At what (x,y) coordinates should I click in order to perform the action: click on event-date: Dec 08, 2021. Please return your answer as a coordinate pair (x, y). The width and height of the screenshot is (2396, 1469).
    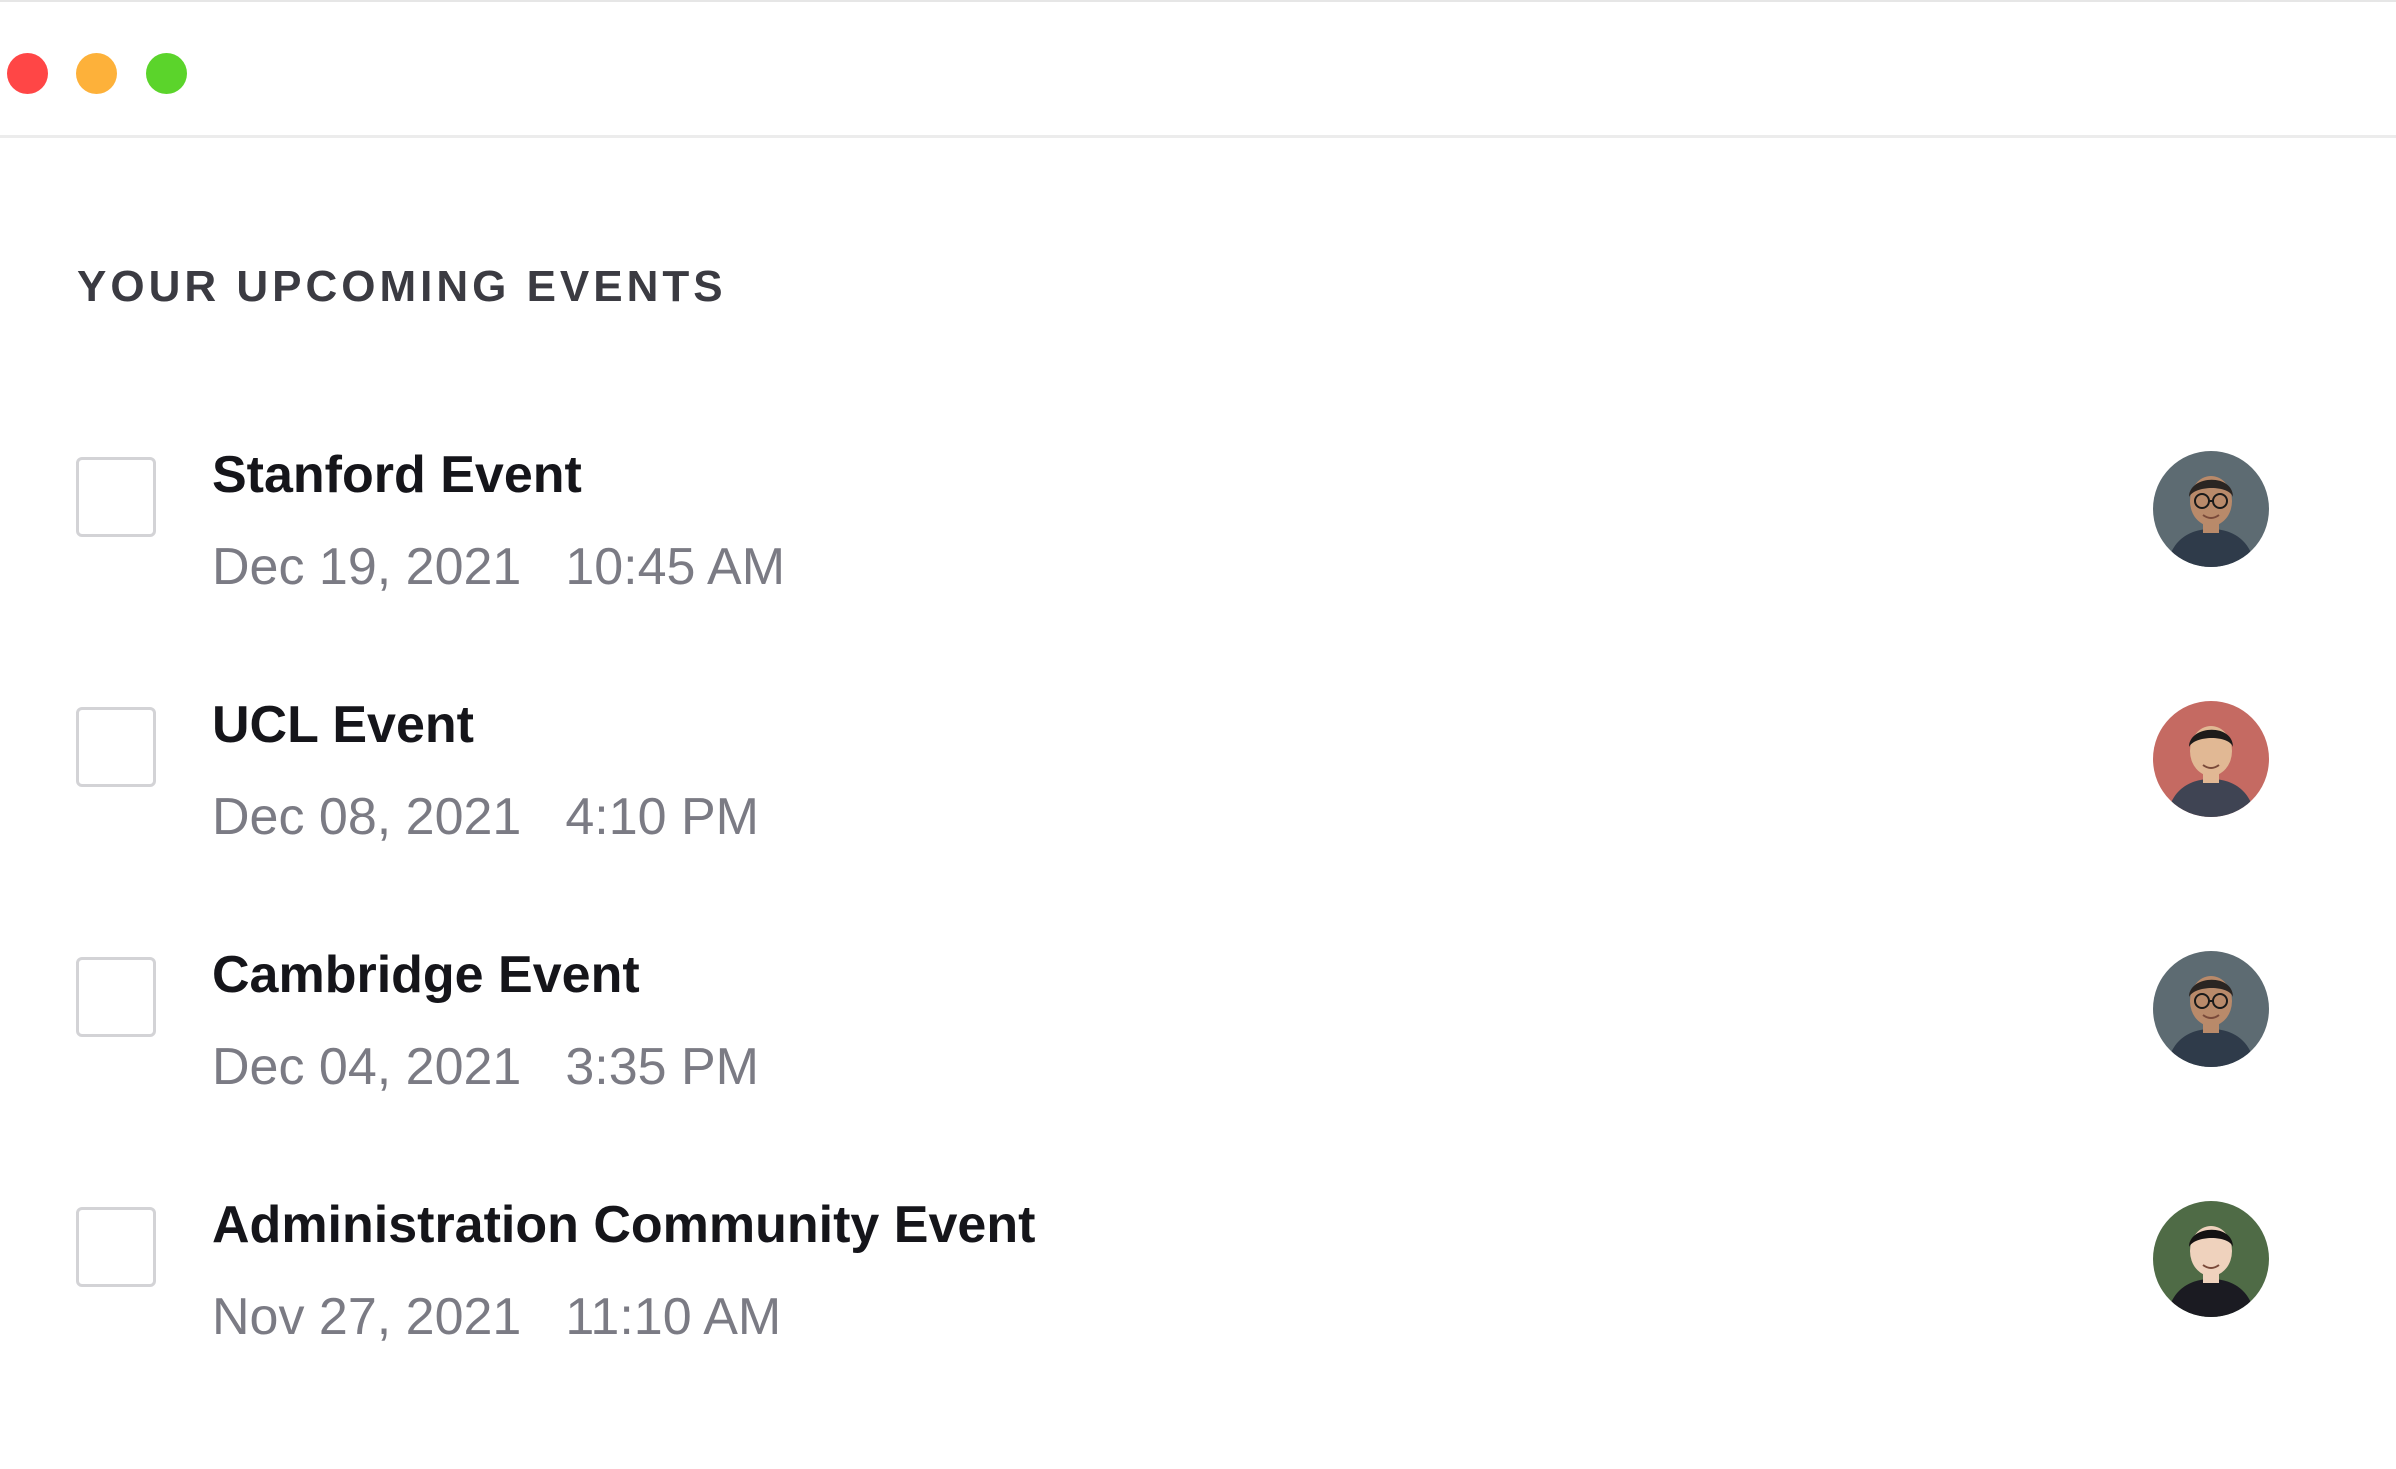
    Looking at the image, I should click on (367, 817).